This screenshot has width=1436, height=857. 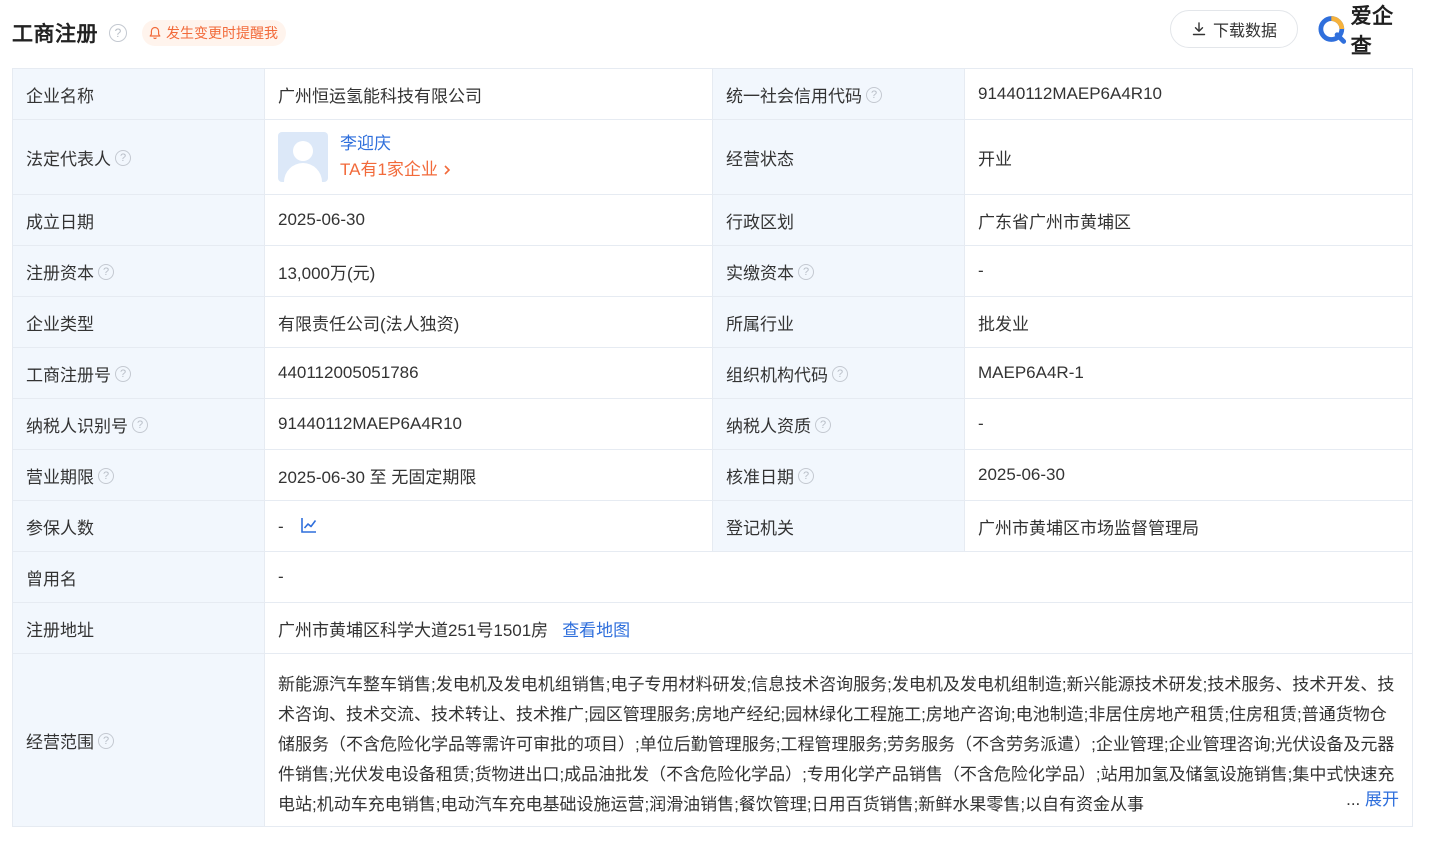 What do you see at coordinates (138, 94) in the screenshot?
I see `company-name-label: 企业名称` at bounding box center [138, 94].